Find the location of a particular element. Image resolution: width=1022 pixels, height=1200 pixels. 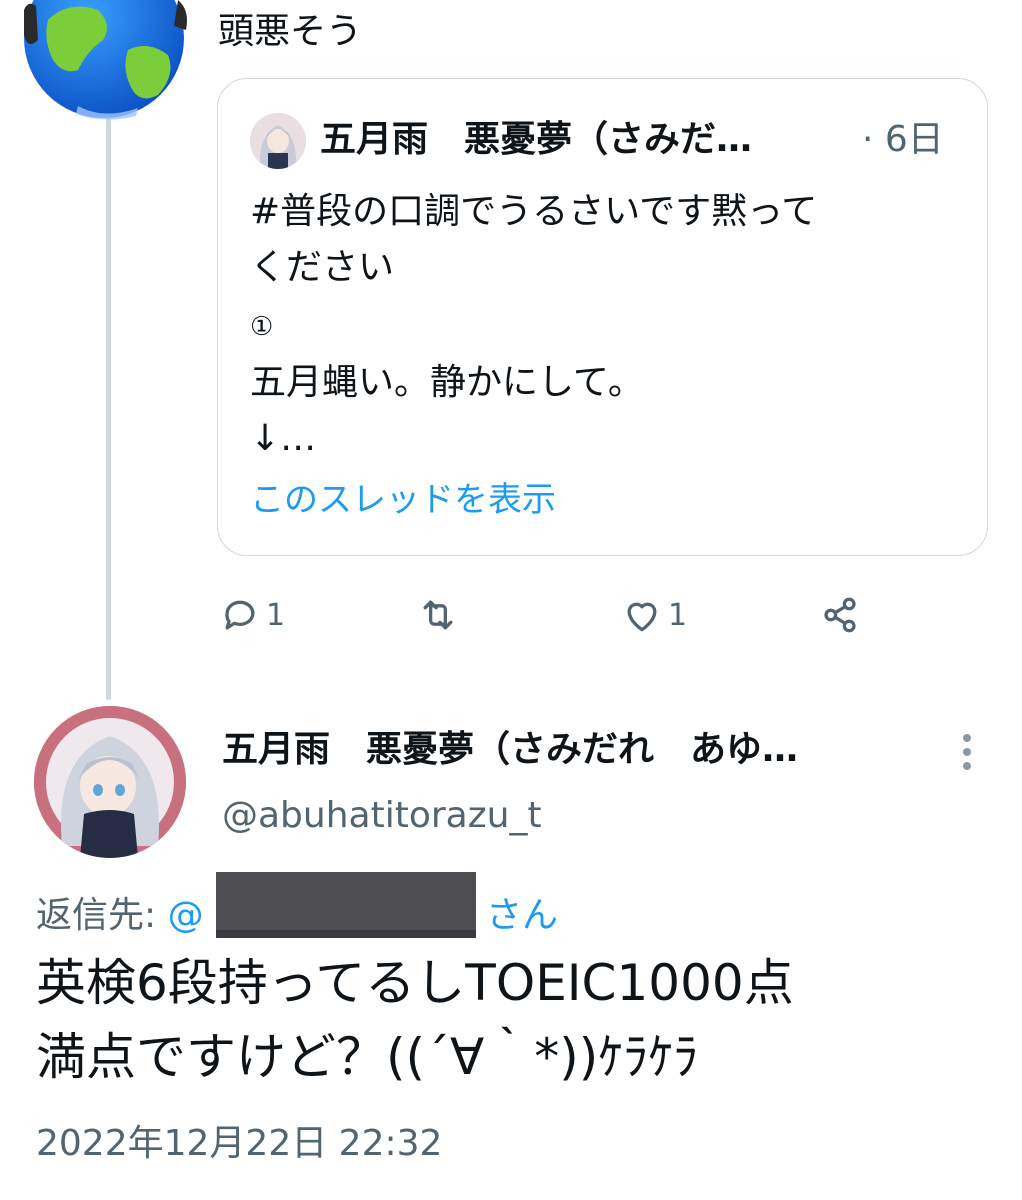

reply-button: 1 is located at coordinates (251, 615).